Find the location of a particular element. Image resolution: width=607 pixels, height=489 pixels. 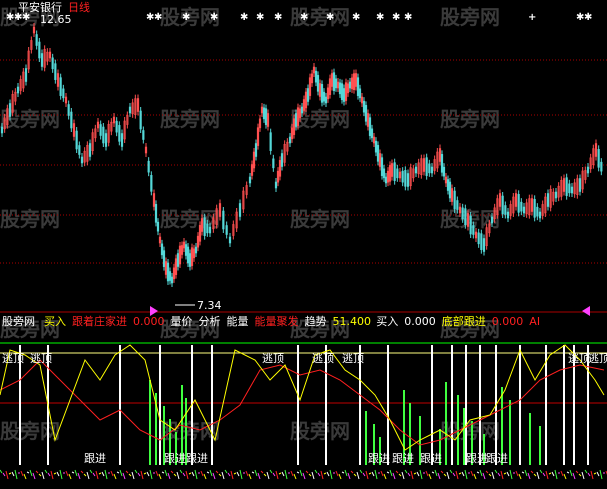

indicator-header-item: 跟着庄家进 is located at coordinates (99, 321).